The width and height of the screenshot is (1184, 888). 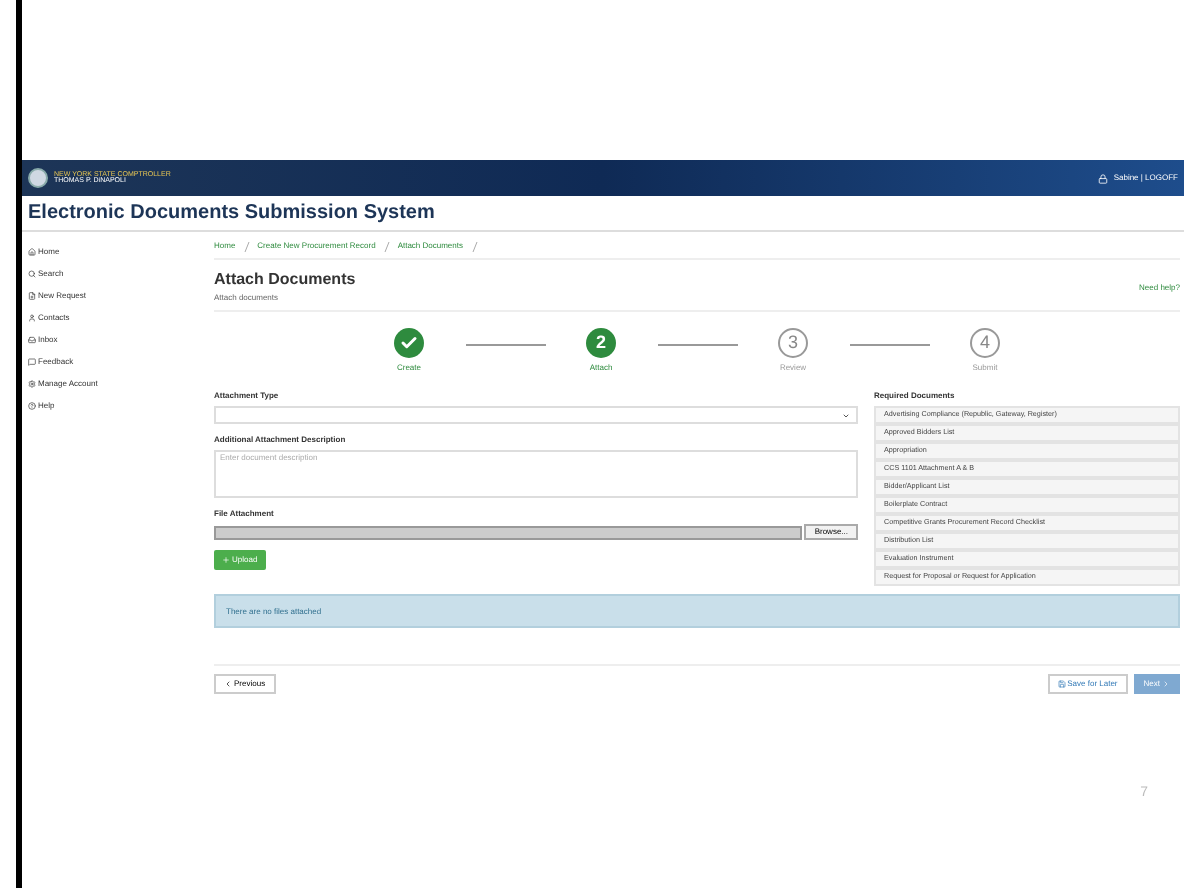 I want to click on step-number: 4, so click(x=985, y=343).